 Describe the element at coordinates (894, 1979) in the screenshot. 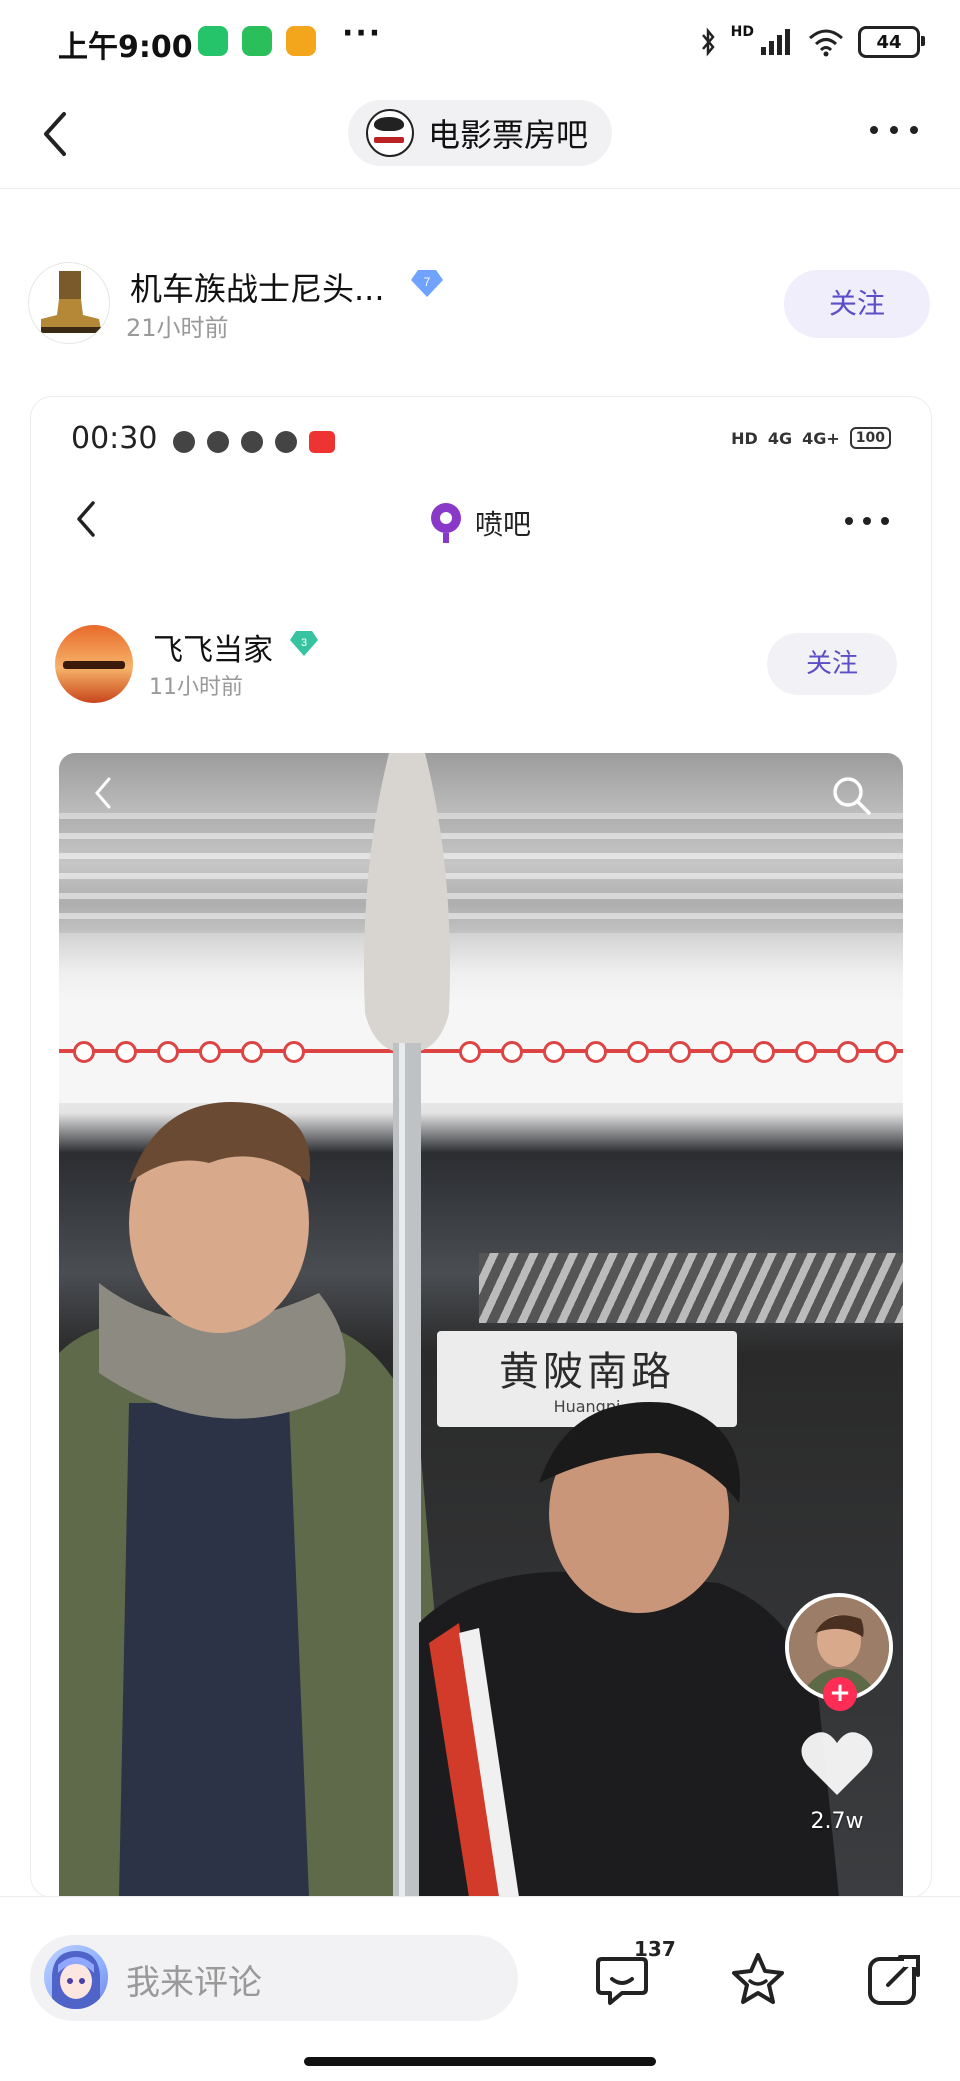

I see `share-icon` at that location.